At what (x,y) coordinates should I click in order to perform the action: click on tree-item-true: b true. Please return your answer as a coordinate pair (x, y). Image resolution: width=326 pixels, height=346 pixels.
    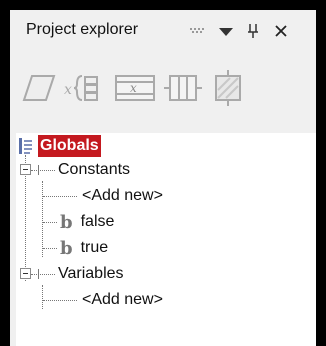
    Looking at the image, I should click on (84, 248).